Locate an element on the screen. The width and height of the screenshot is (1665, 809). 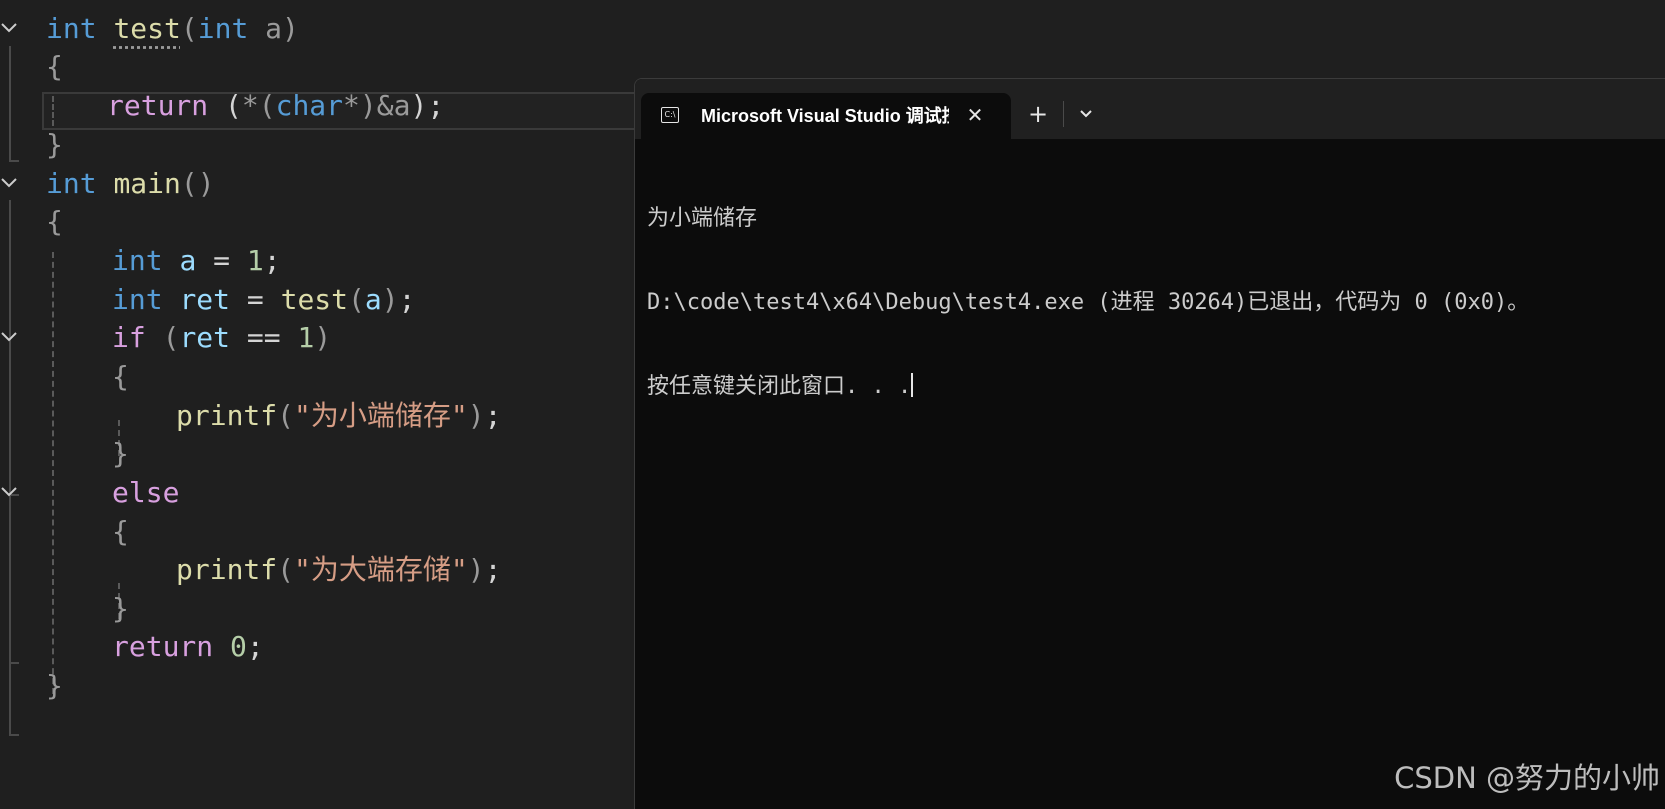
punctuation: *( is located at coordinates (258, 105).